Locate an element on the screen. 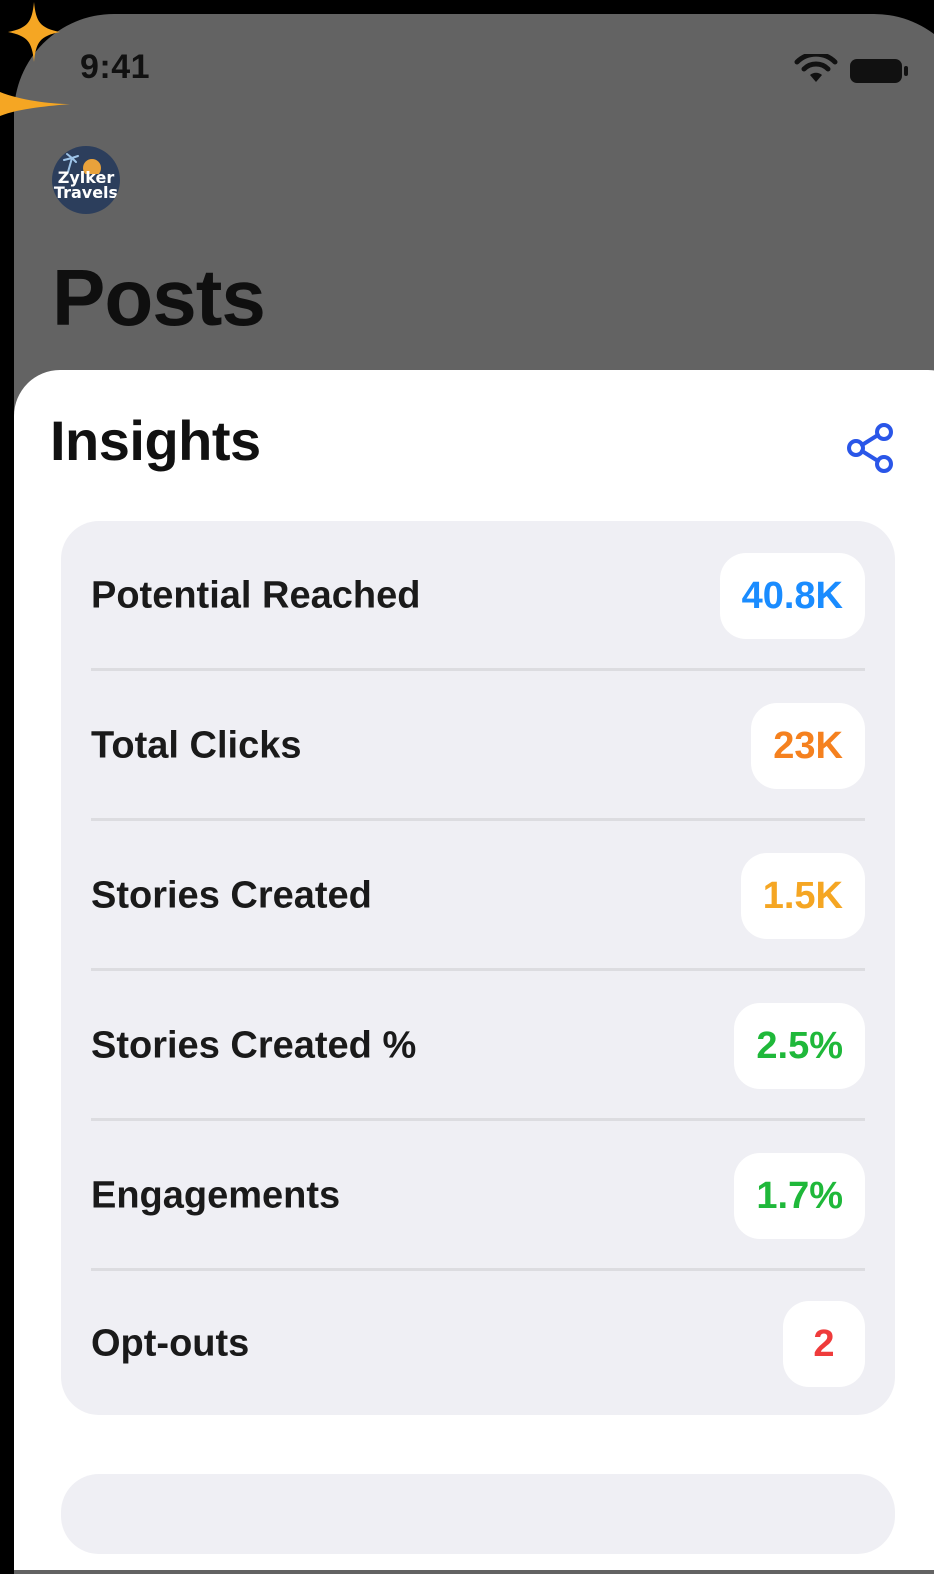 This screenshot has width=934, height=1574. sheet-title: Insights is located at coordinates (155, 440).